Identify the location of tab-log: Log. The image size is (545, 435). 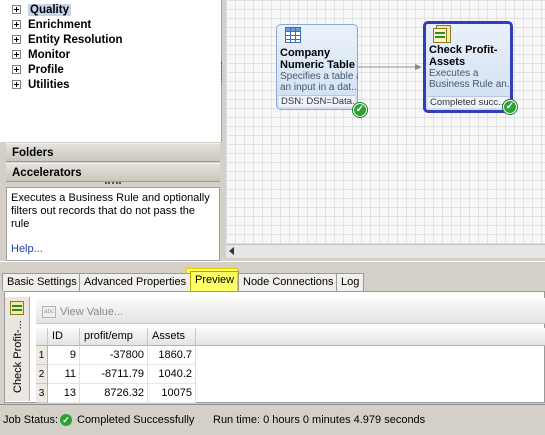
(350, 282).